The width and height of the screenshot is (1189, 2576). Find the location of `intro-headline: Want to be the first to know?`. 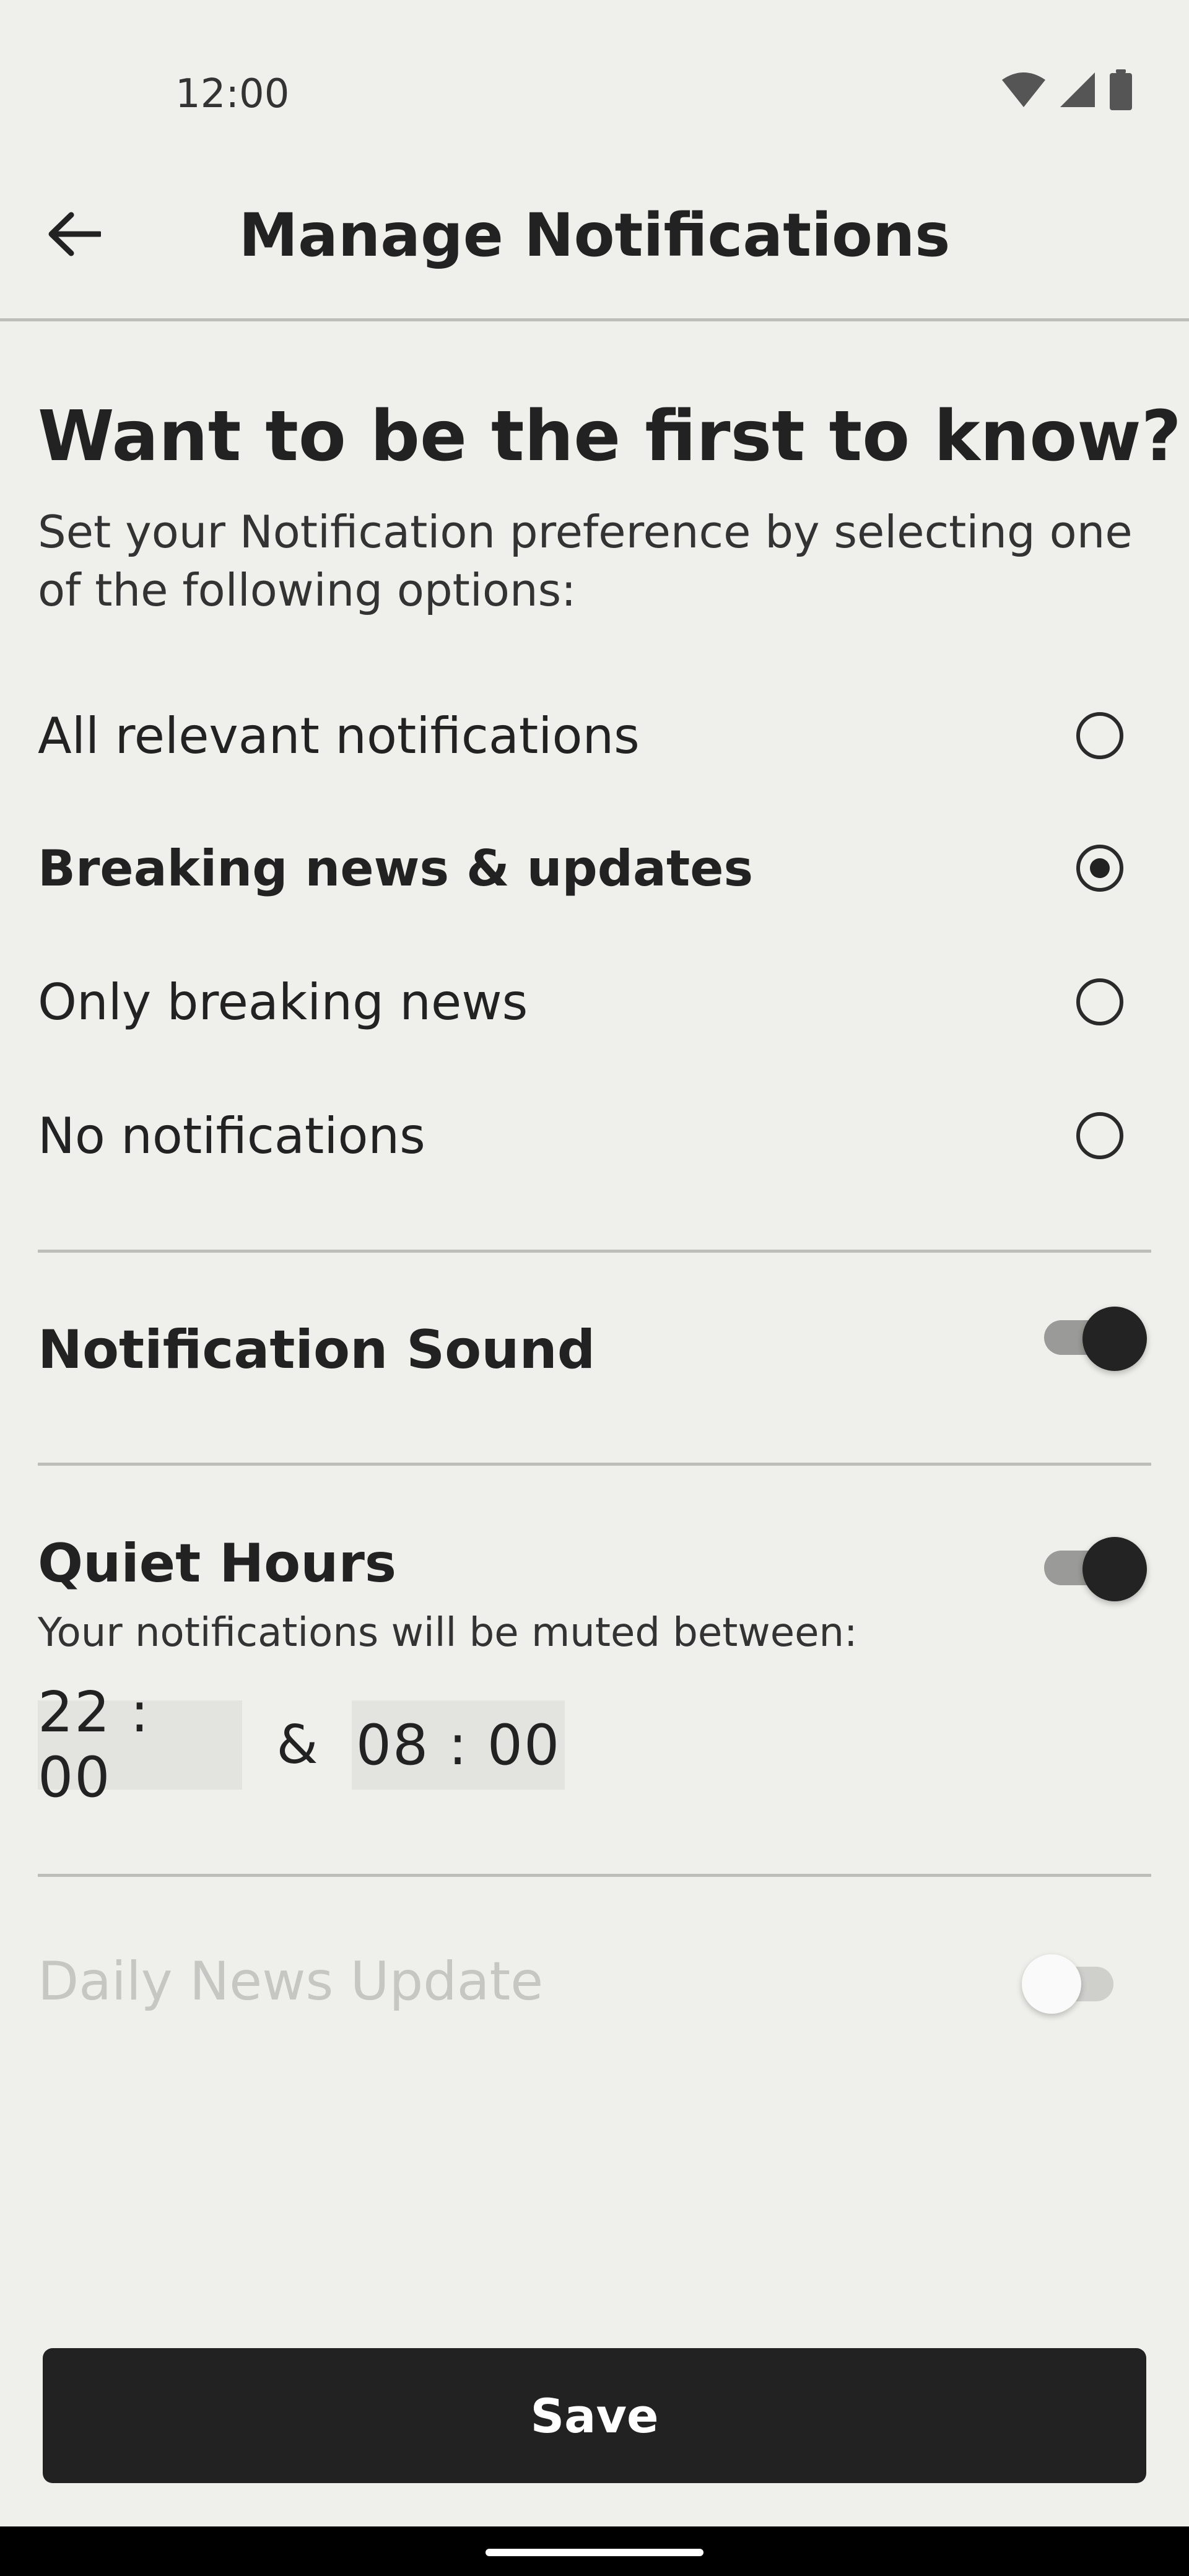

intro-headline: Want to be the first to know? is located at coordinates (610, 436).